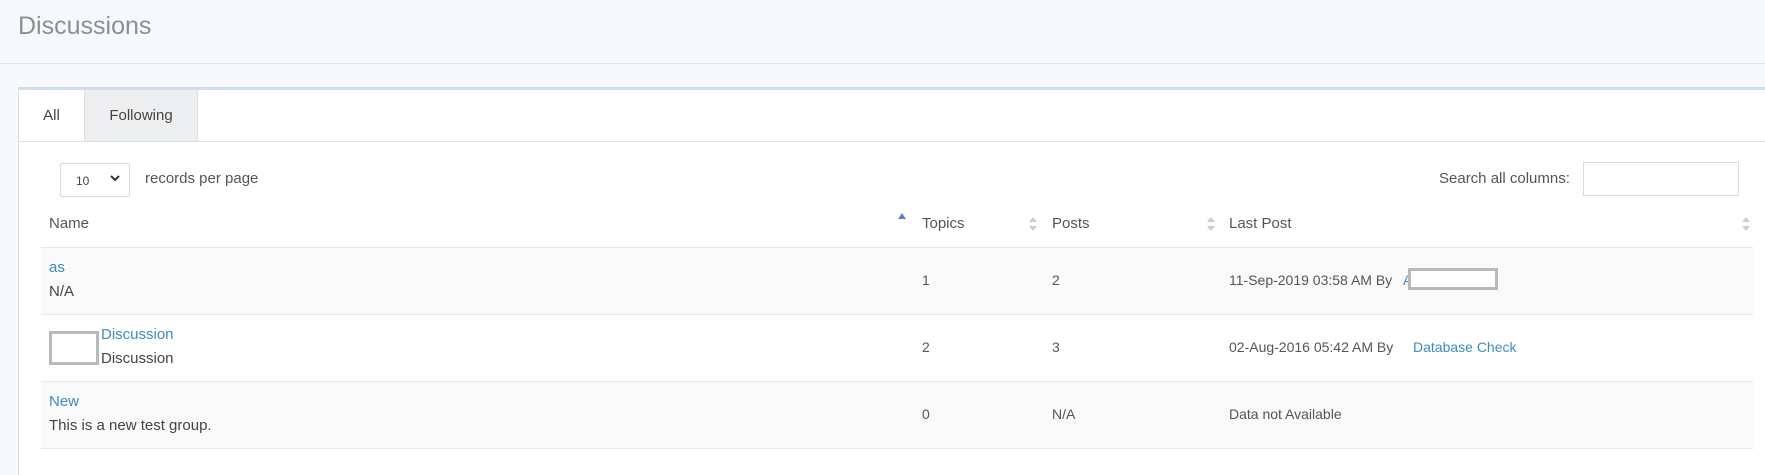 The image size is (1765, 475). What do you see at coordinates (1504, 178) in the screenshot?
I see `search-label: Search all columns:` at bounding box center [1504, 178].